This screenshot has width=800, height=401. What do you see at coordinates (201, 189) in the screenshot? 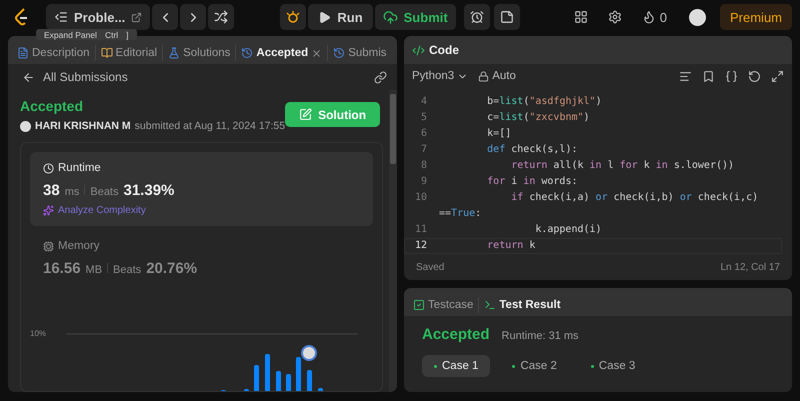
I see `stat-panel: Runtime 38 ms Beats 31.39% Analyze Complexity` at bounding box center [201, 189].